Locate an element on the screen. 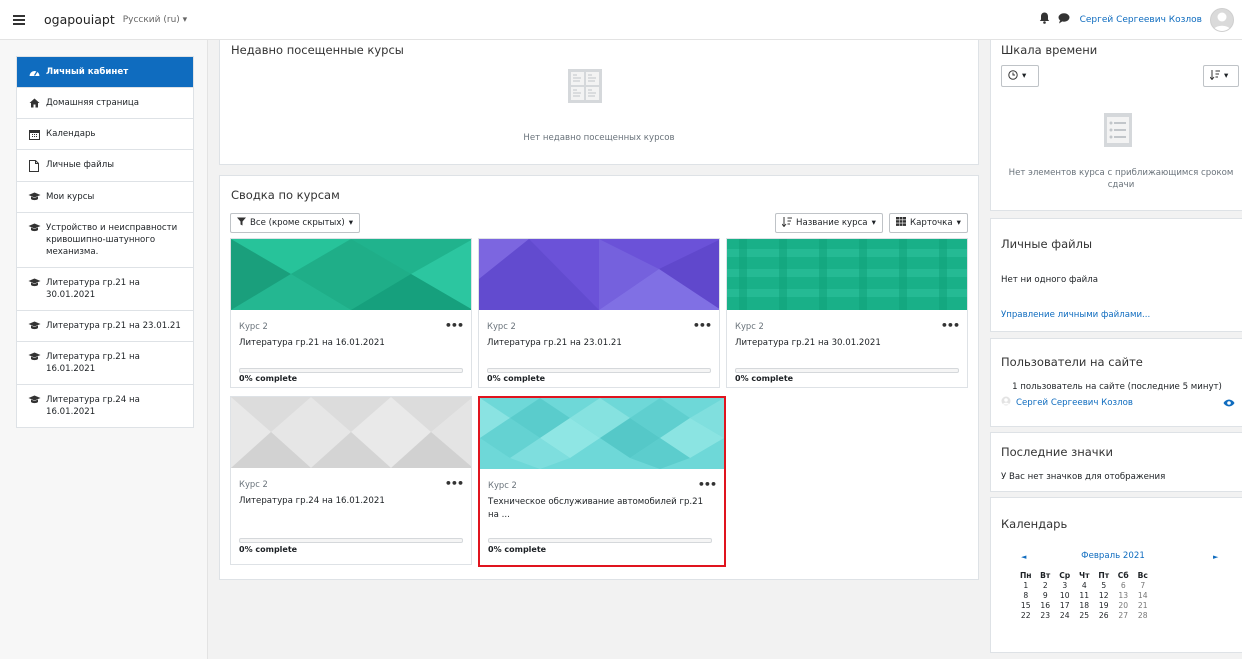 The image size is (1242, 659). menu-toggle-icon is located at coordinates (19, 20).